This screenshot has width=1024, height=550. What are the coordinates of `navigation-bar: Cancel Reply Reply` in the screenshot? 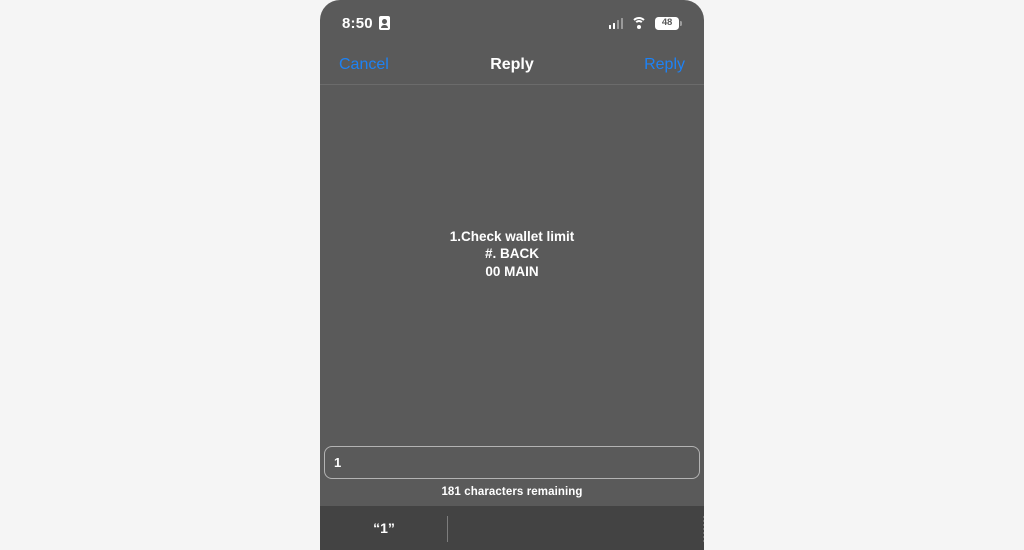 It's located at (512, 65).